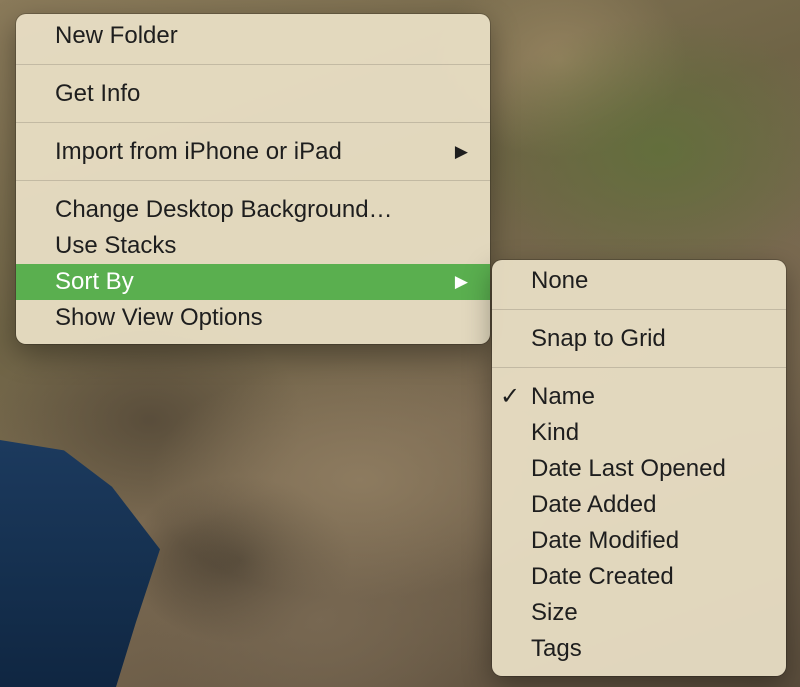  I want to click on menu-item-get-info: Get Info, so click(253, 94).